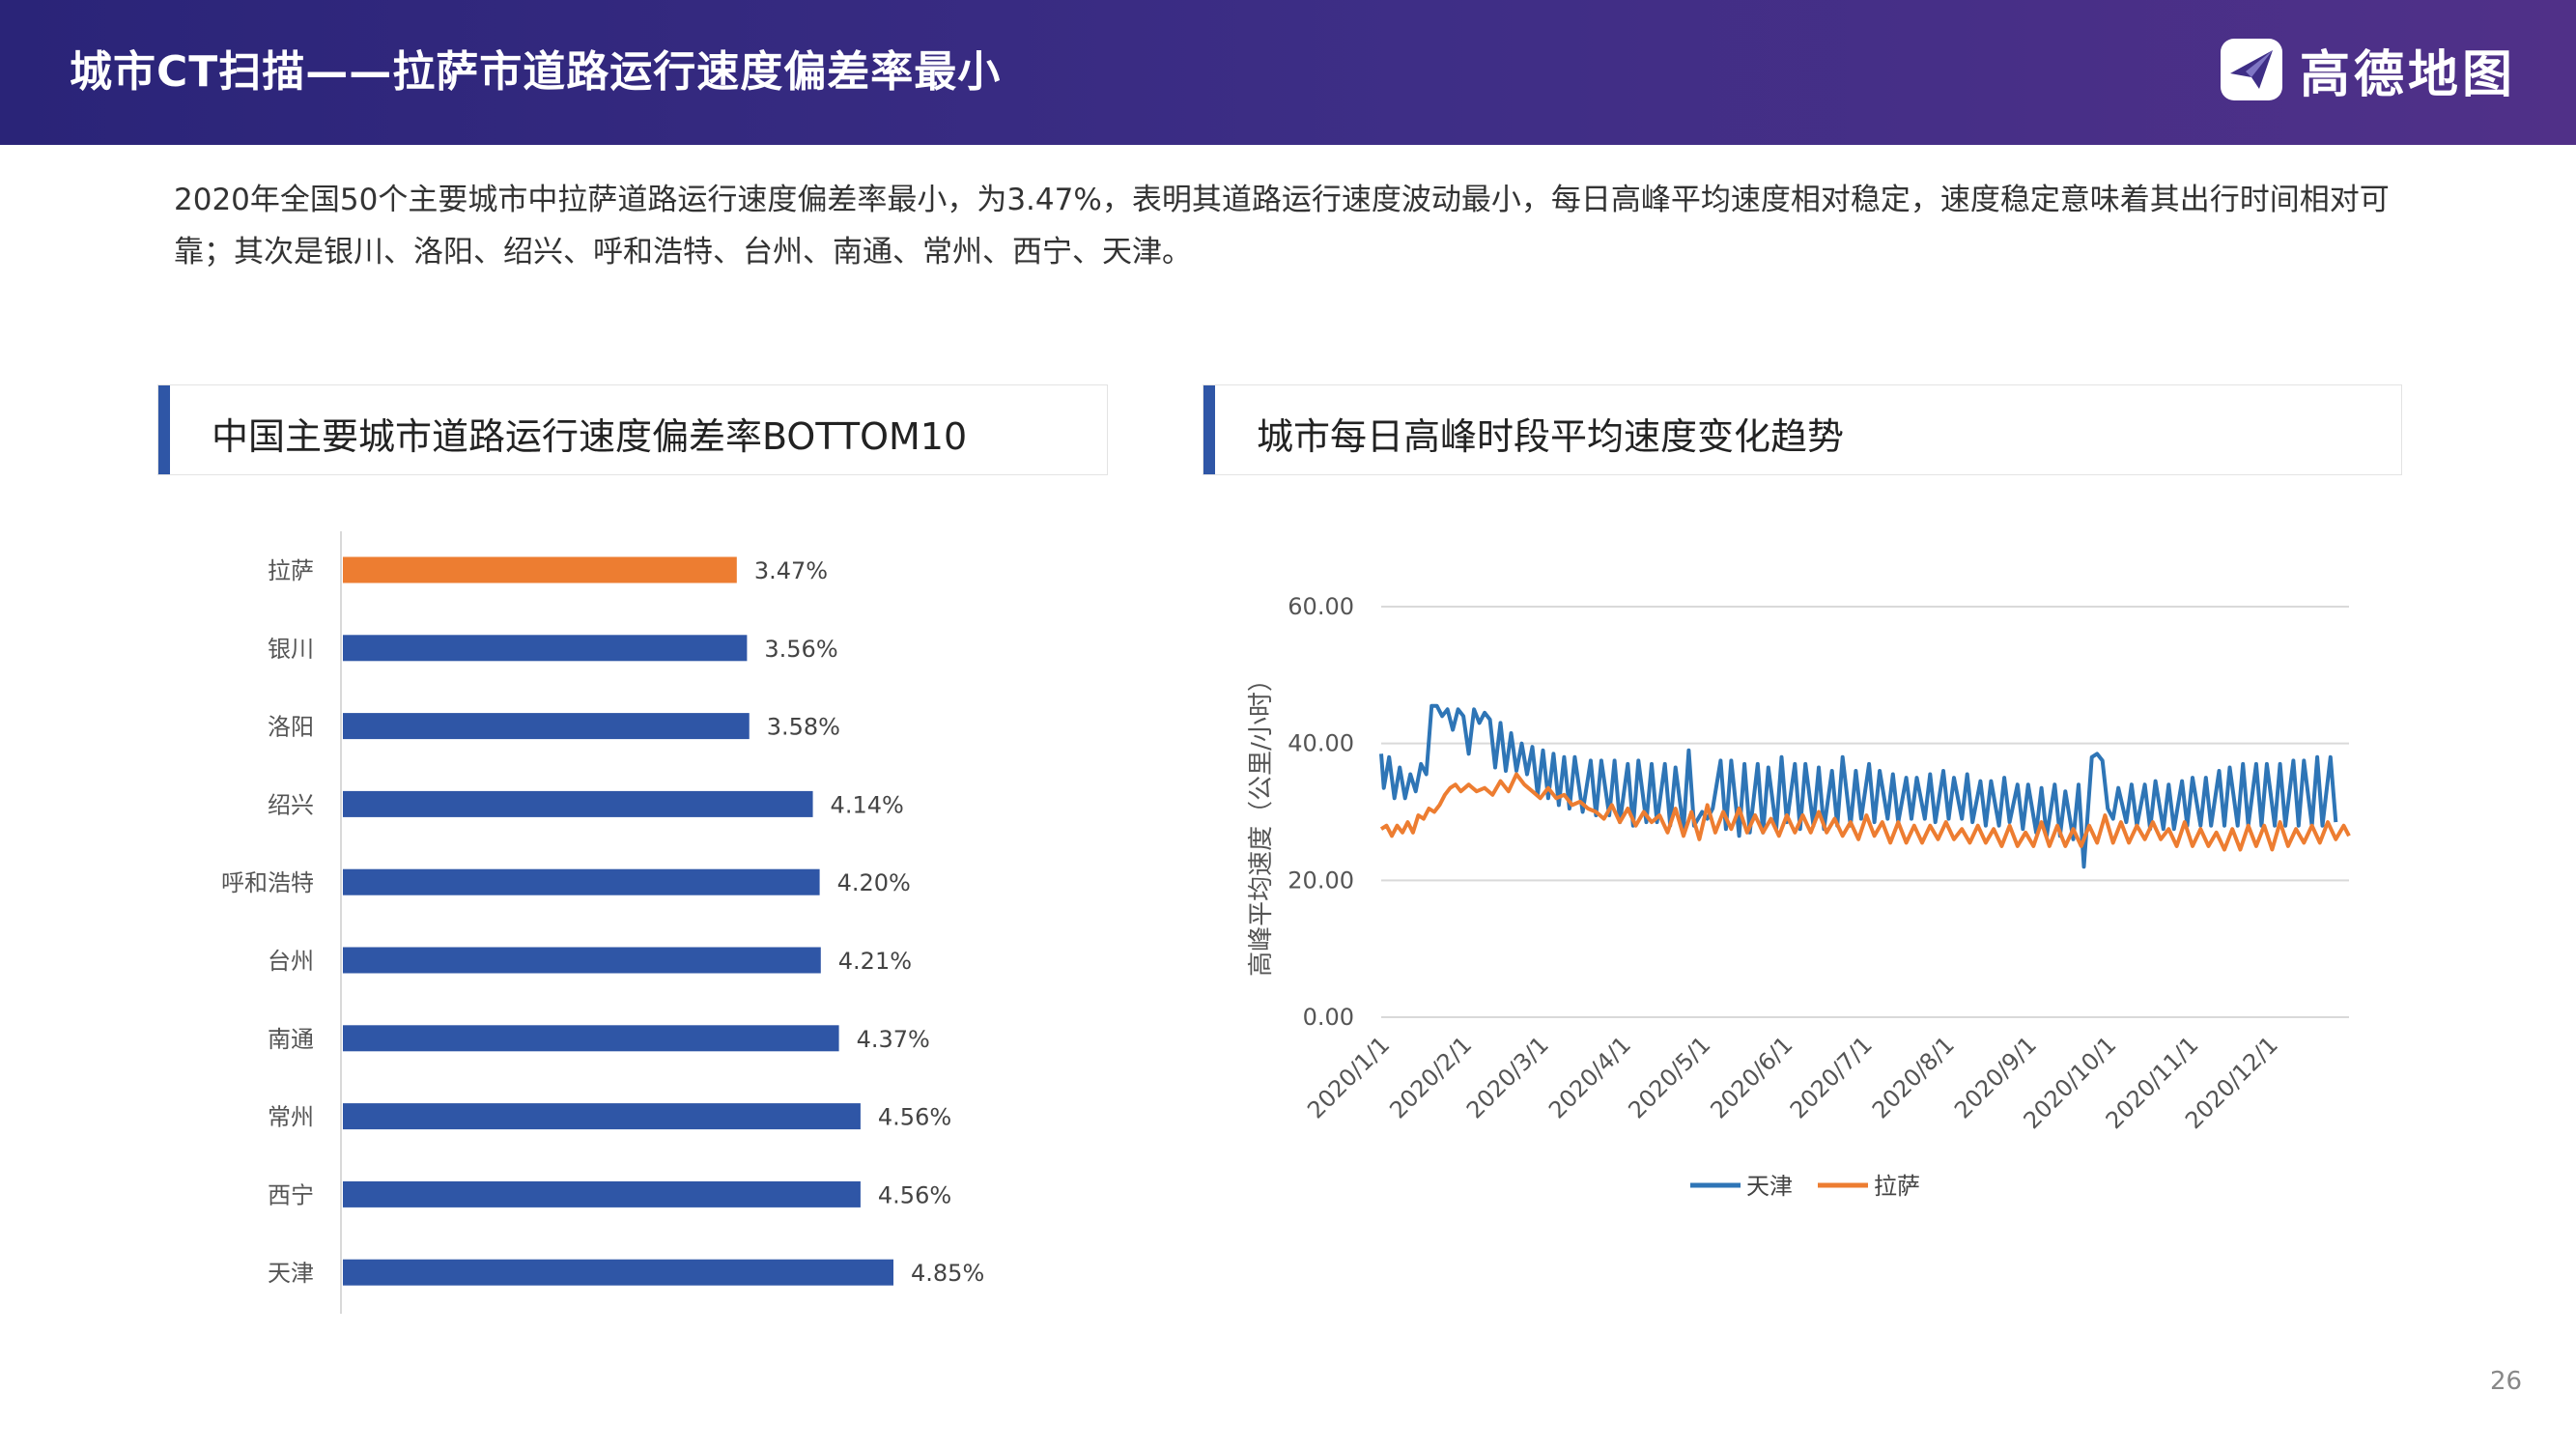  Describe the element at coordinates (291, 804) in the screenshot. I see `category-label: 绍兴` at that location.